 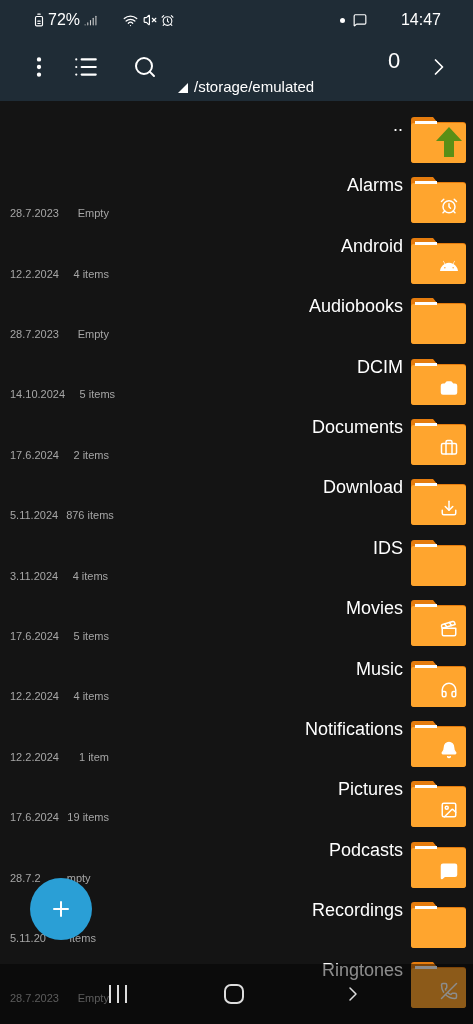 What do you see at coordinates (449, 749) in the screenshot?
I see `bell-icon` at bounding box center [449, 749].